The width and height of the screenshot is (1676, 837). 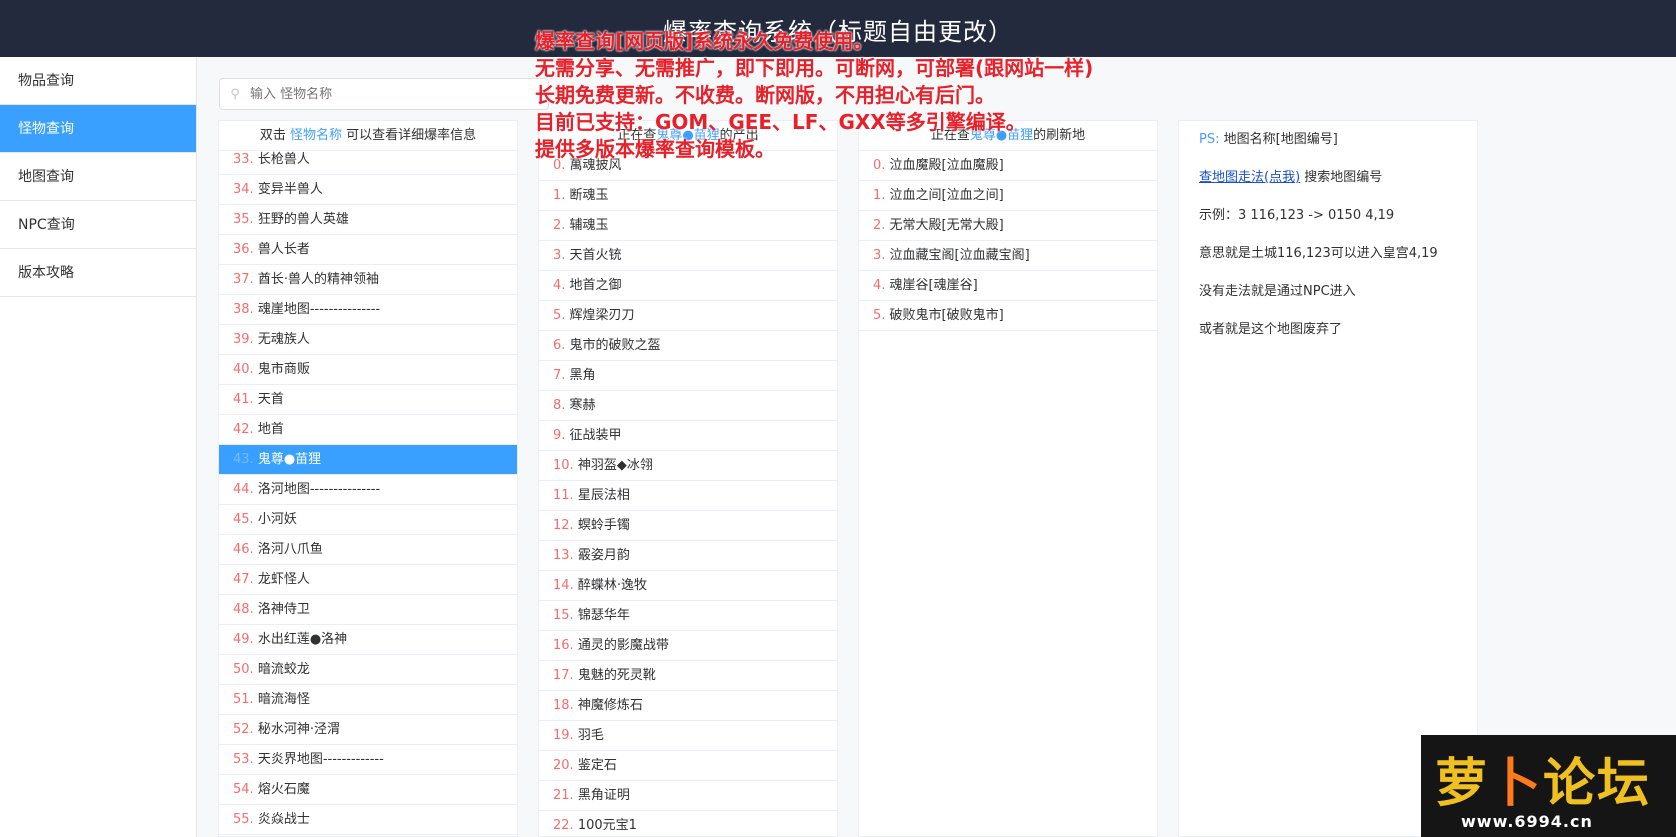 I want to click on row-number: 41., so click(x=243, y=399).